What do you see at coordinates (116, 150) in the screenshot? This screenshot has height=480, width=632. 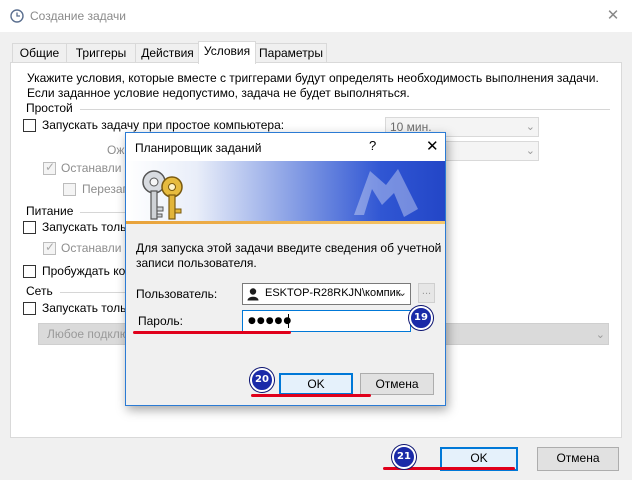 I see `idle-wait-label: Ож` at bounding box center [116, 150].